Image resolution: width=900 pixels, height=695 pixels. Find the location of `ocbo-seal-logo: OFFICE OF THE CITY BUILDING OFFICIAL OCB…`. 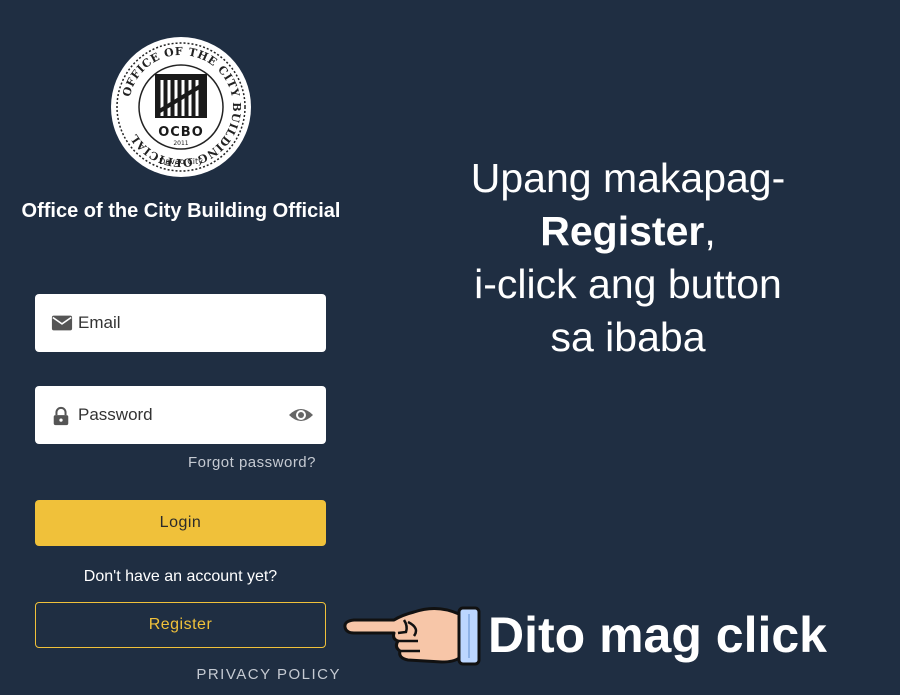

ocbo-seal-logo: OFFICE OF THE CITY BUILDING OFFICIAL OCB… is located at coordinates (181, 107).